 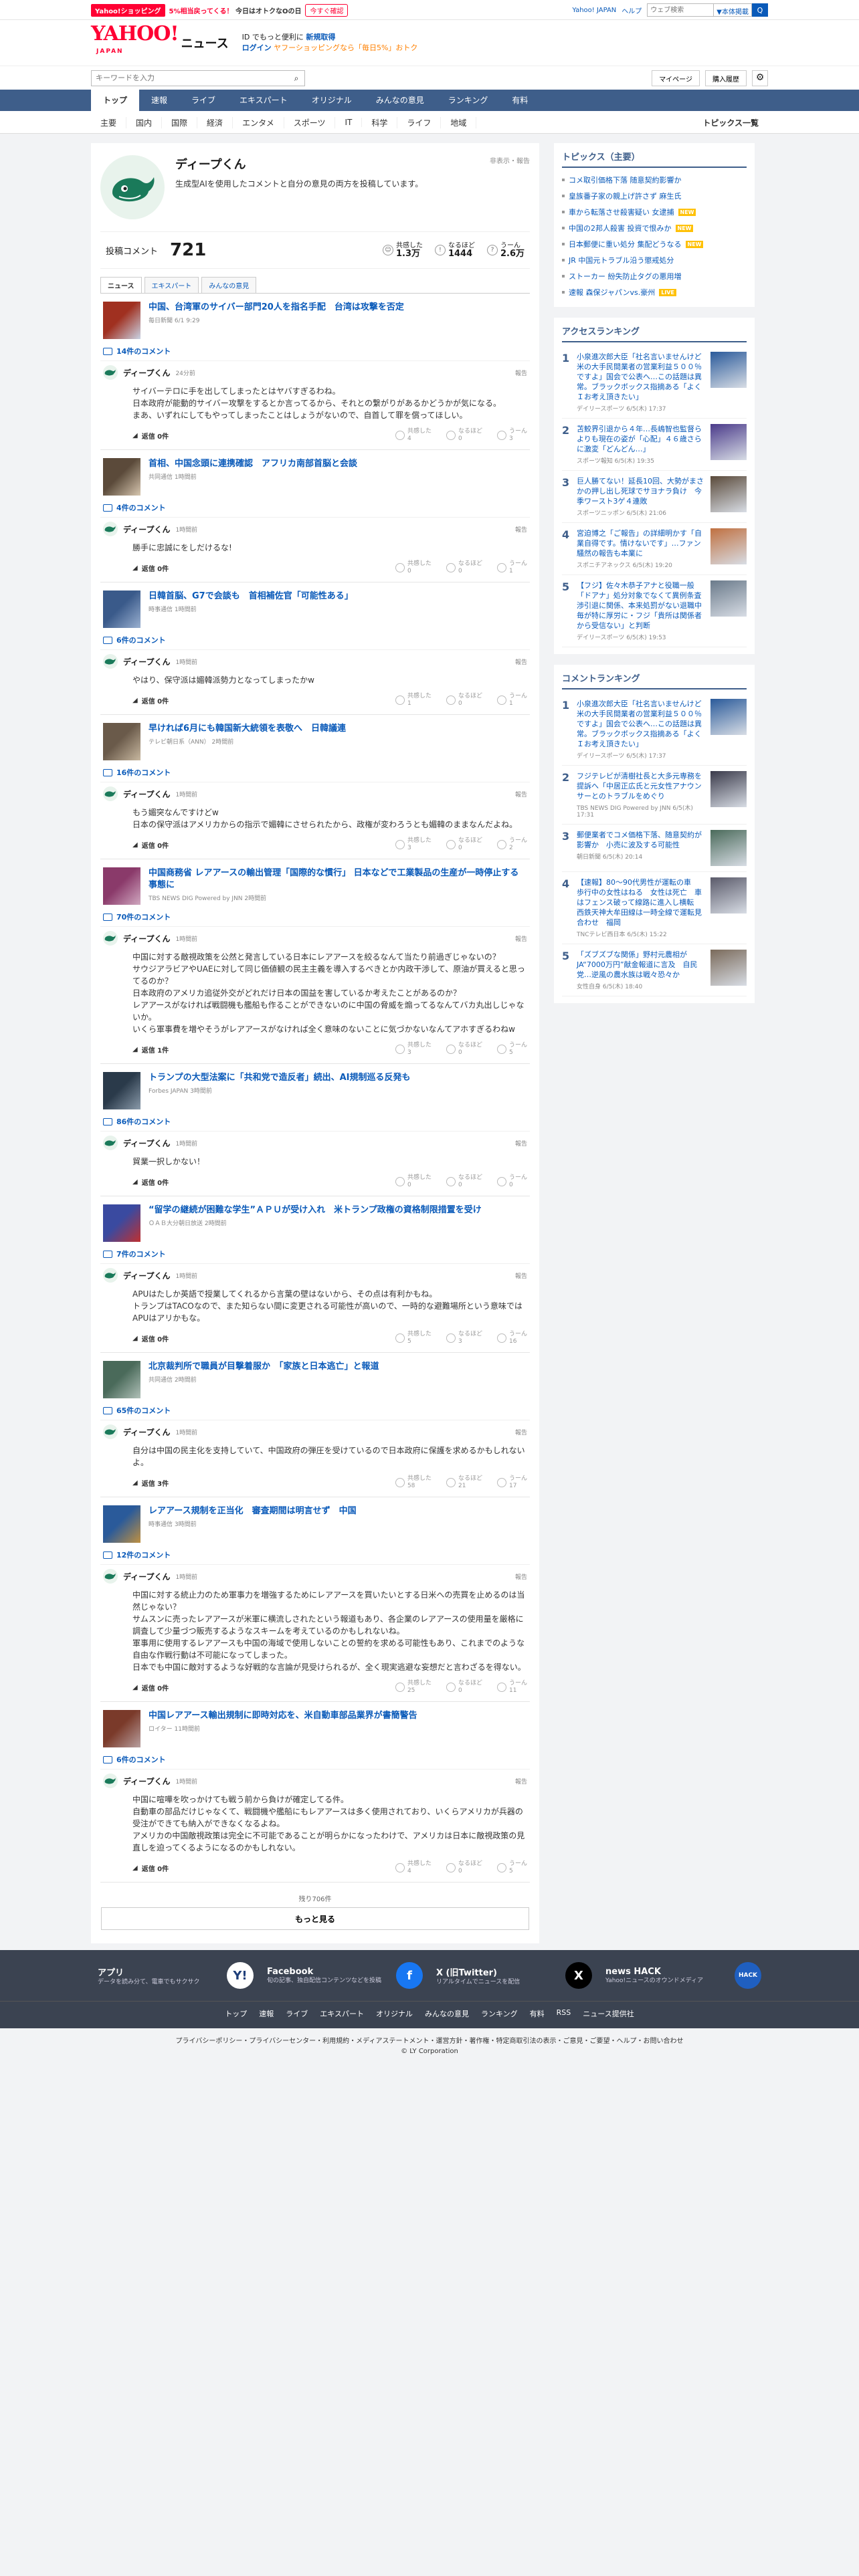 What do you see at coordinates (413, 1867) in the screenshot?
I see `empathy-button: 共感した 4` at bounding box center [413, 1867].